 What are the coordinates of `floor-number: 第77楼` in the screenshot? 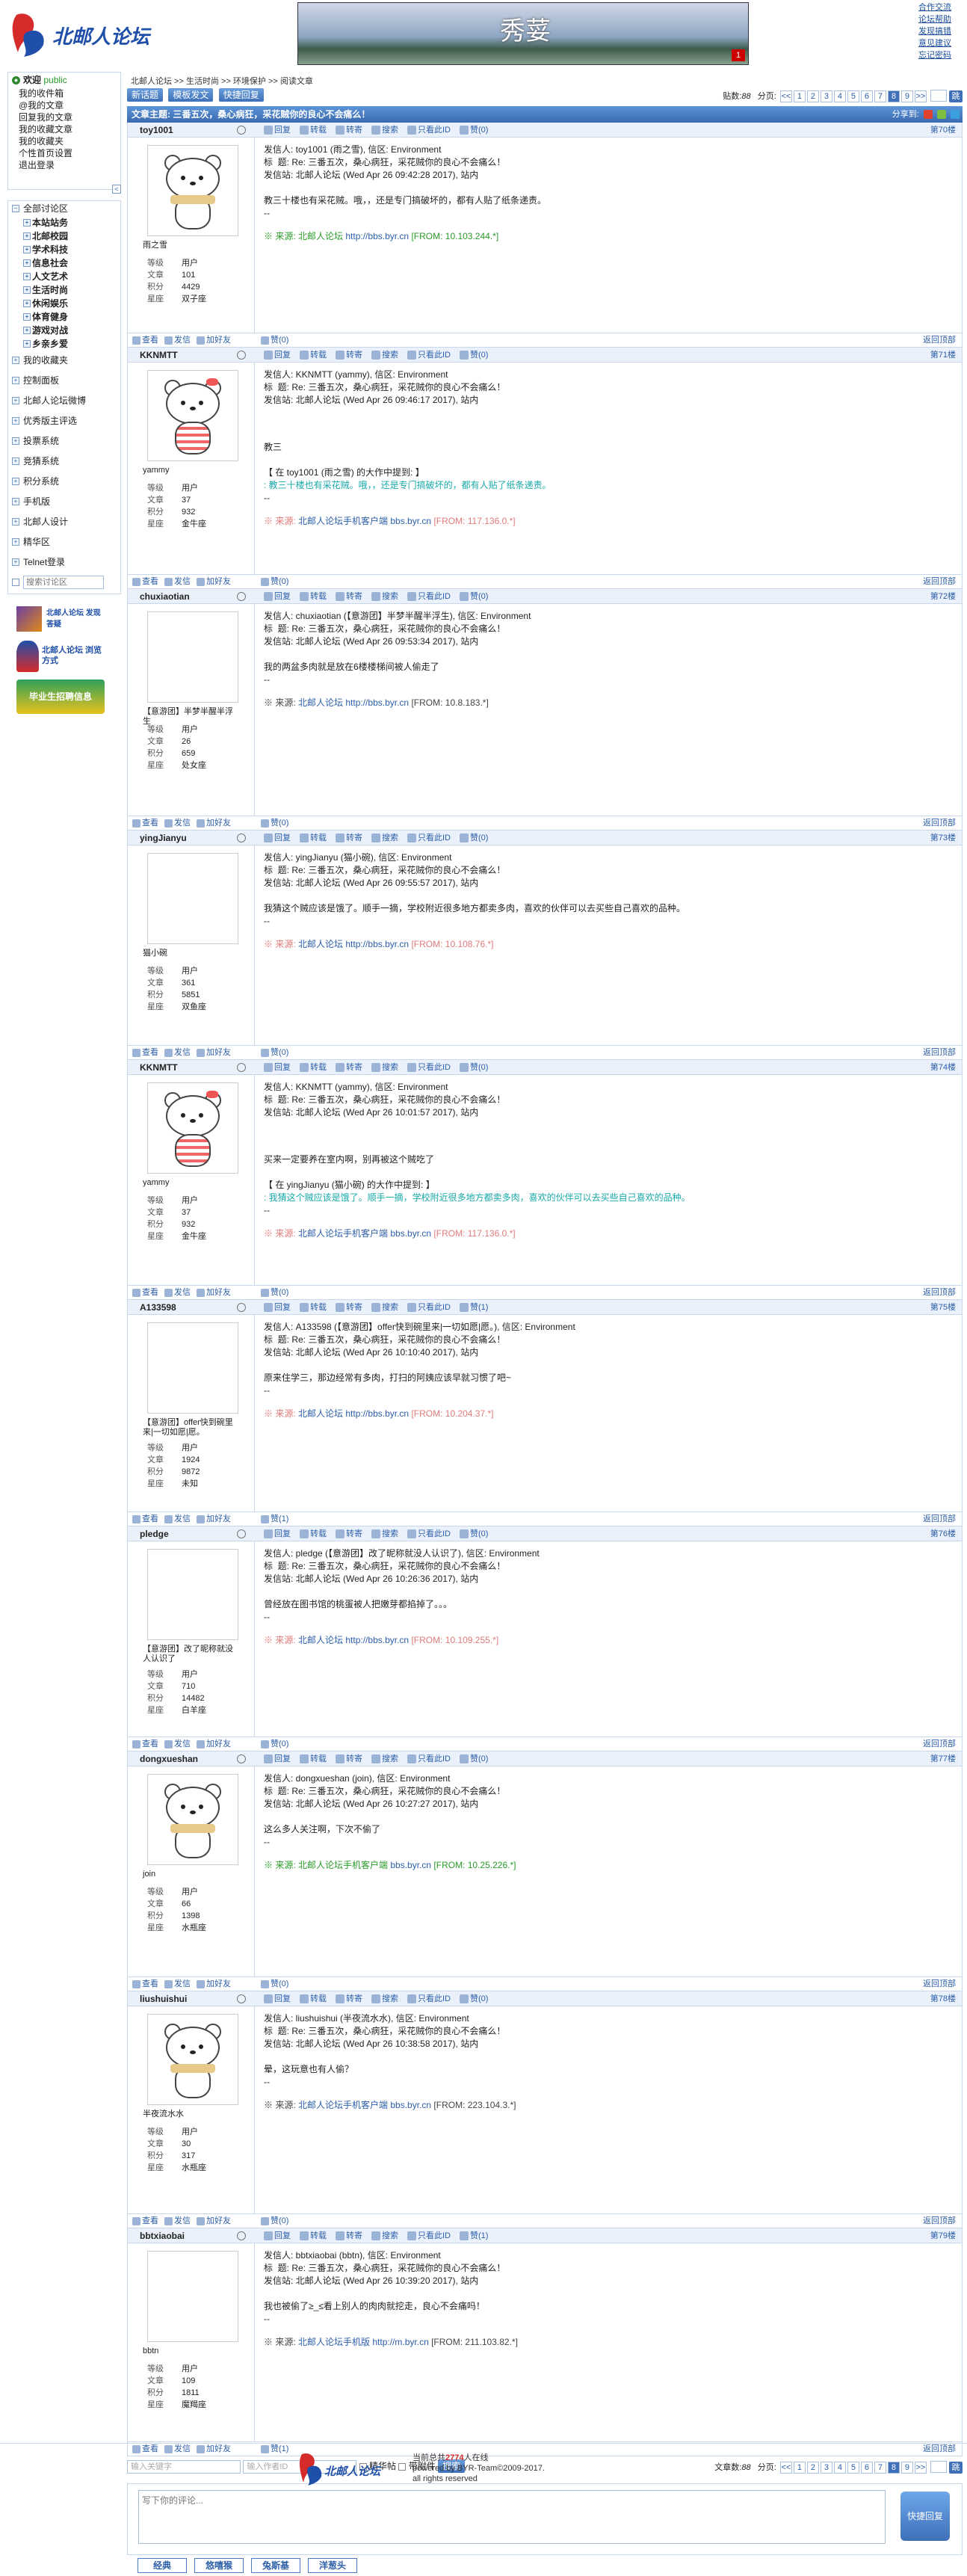 It's located at (943, 1758).